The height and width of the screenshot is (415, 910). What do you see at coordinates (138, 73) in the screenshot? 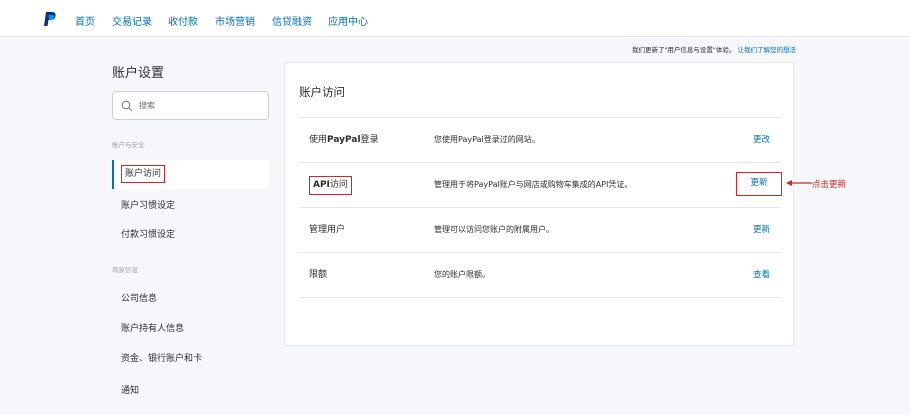
I see `sidebar-title: 账户设置` at bounding box center [138, 73].